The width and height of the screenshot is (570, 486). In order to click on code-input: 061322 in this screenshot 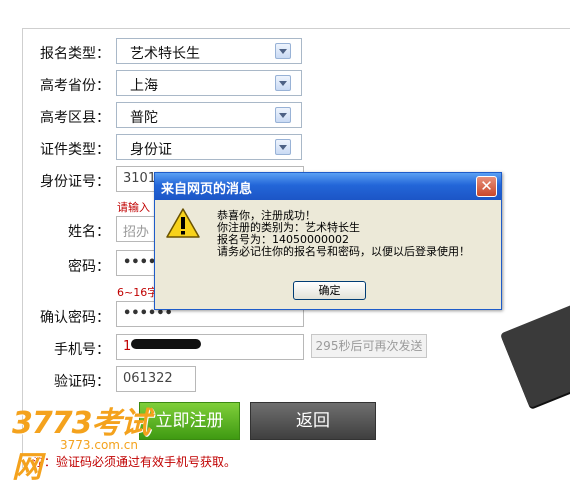, I will do `click(156, 379)`.